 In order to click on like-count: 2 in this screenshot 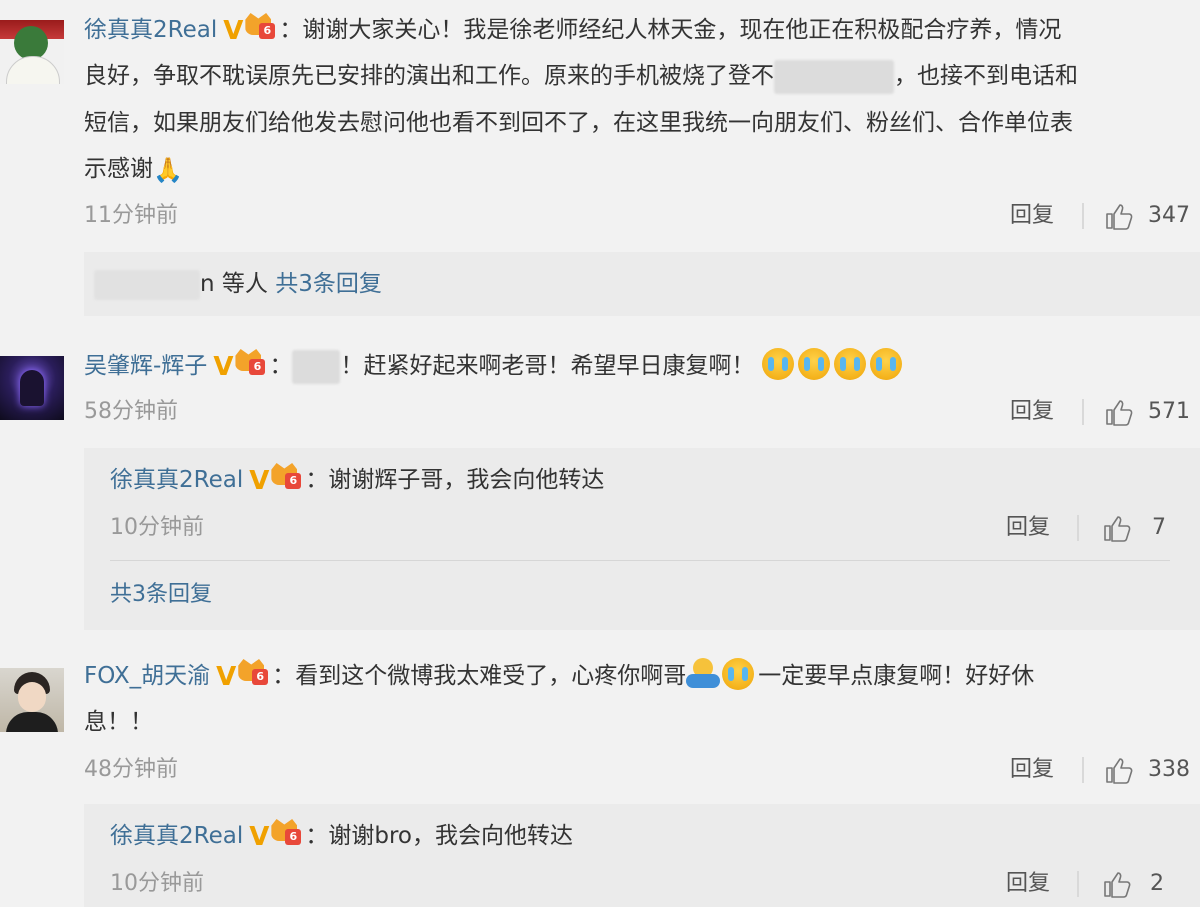, I will do `click(1157, 883)`.